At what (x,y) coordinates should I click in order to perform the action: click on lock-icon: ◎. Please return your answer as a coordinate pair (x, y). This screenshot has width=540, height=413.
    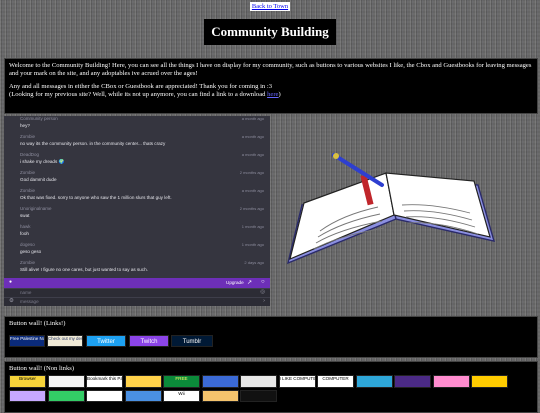
    Looking at the image, I should click on (262, 292).